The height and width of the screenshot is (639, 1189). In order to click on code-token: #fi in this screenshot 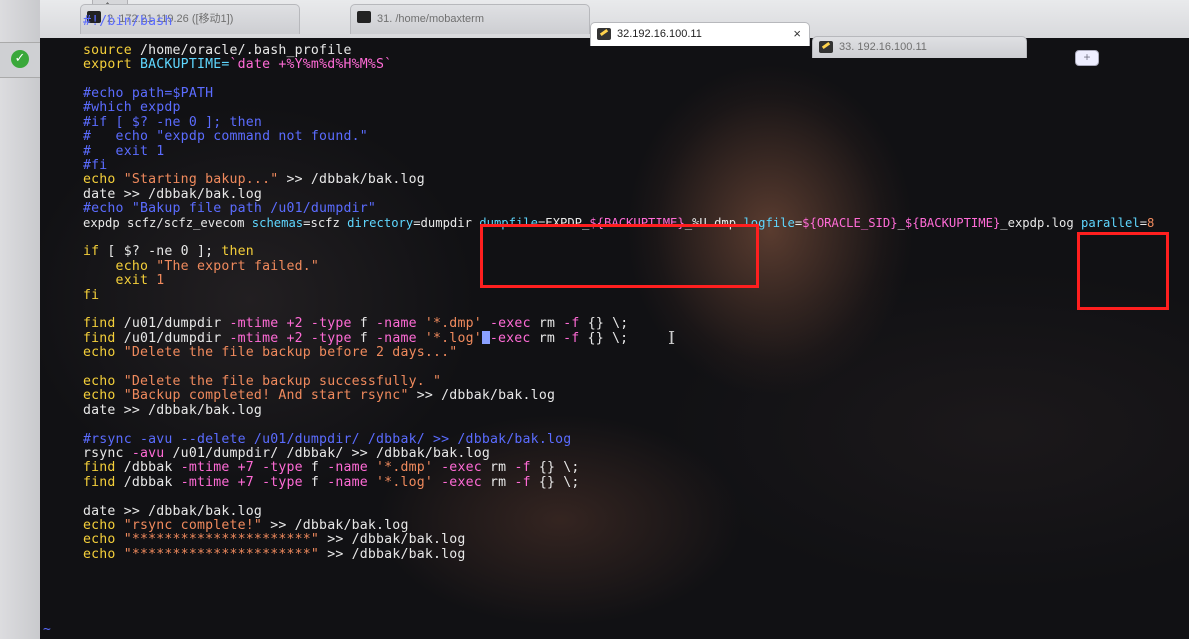, I will do `click(95, 165)`.